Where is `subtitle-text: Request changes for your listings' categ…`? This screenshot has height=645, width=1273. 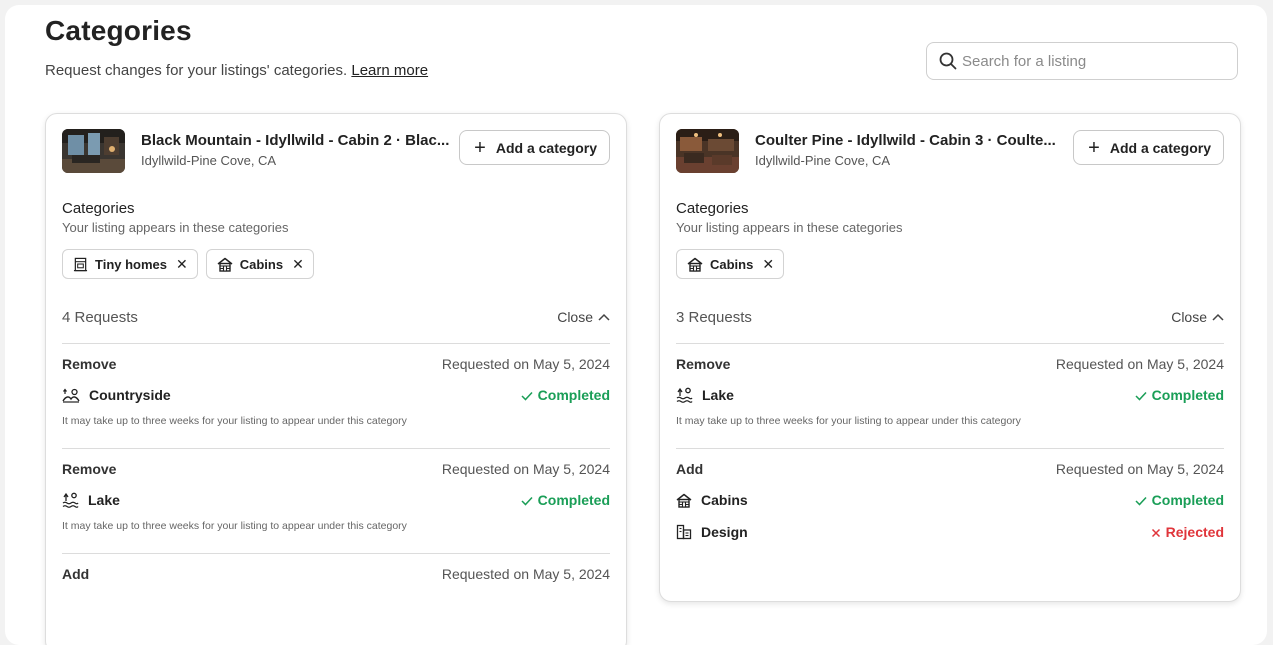 subtitle-text: Request changes for your listings' categ… is located at coordinates (196, 70).